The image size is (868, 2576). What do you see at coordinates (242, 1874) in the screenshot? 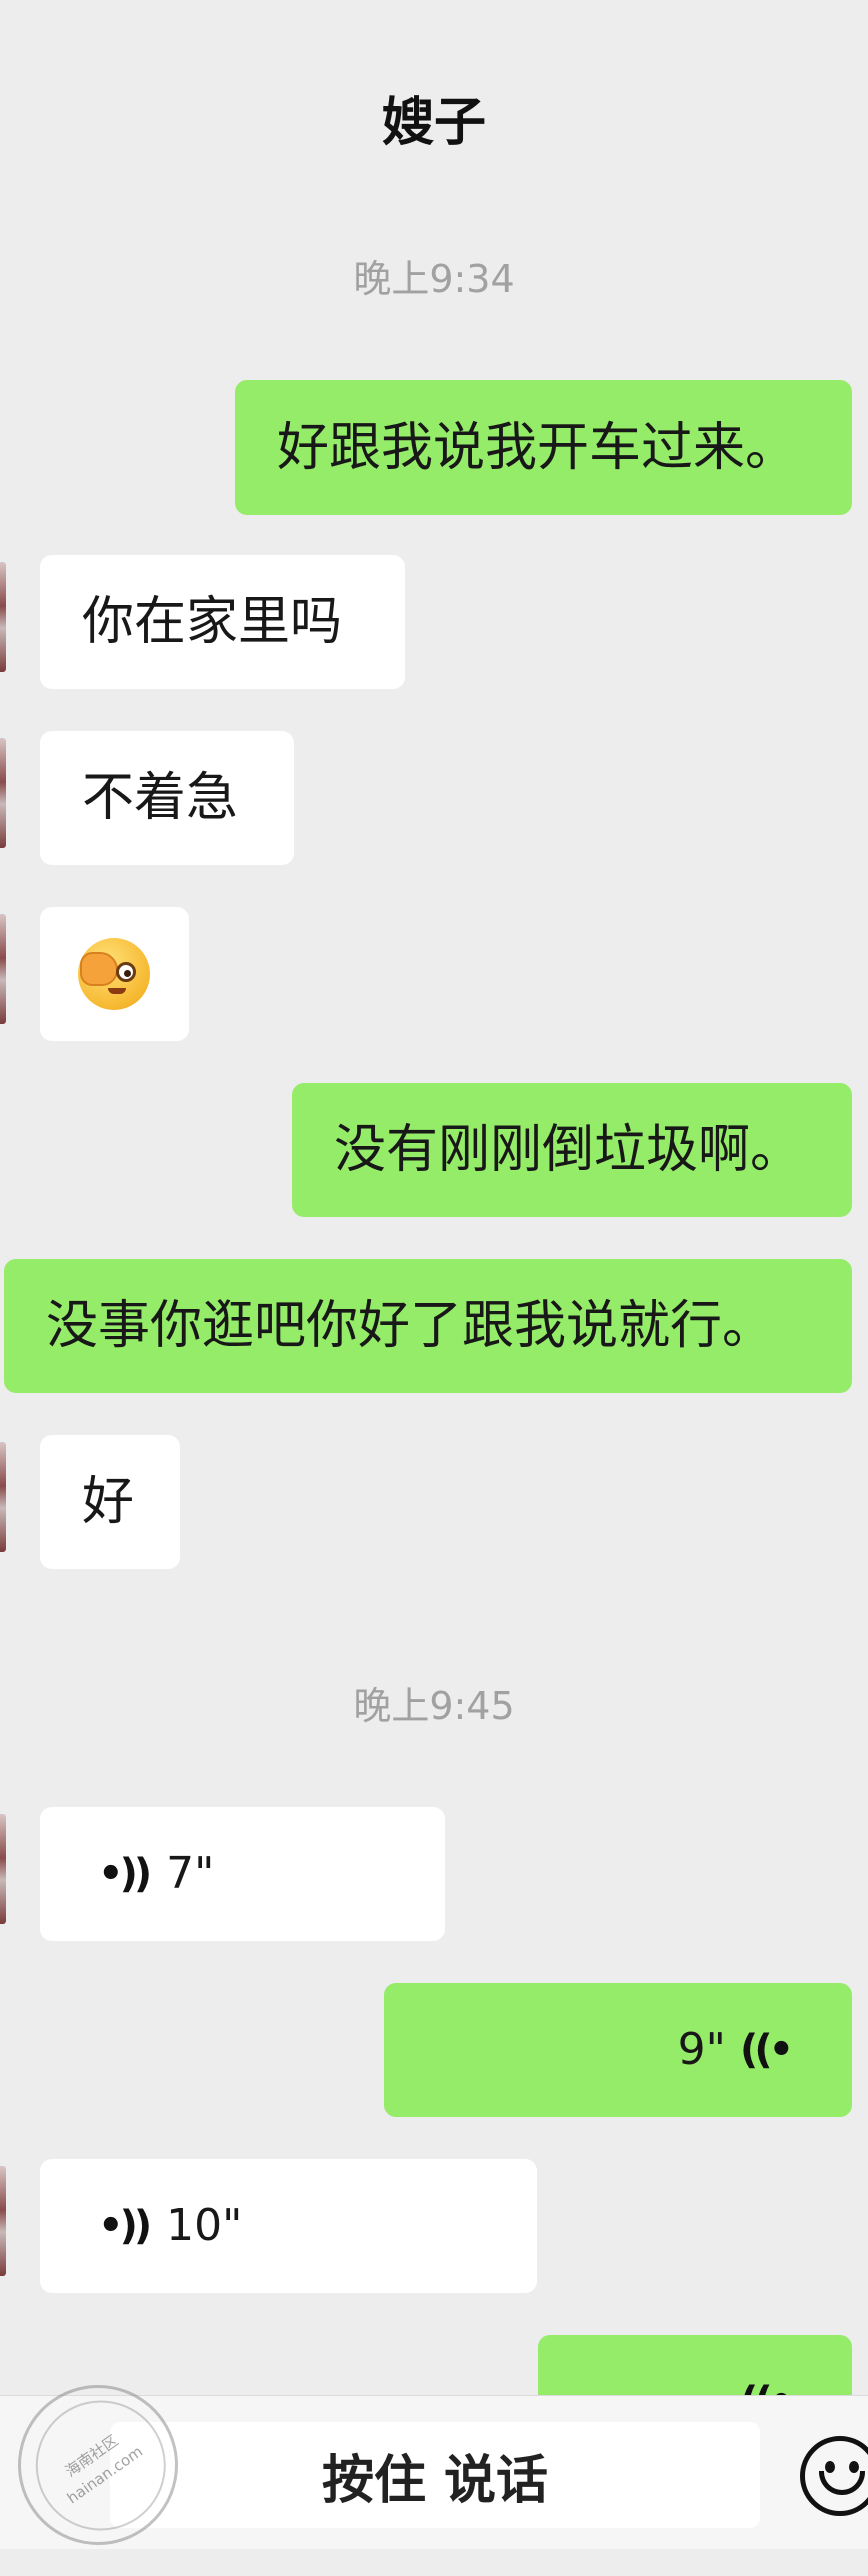
I see `incoming-voice-message: •)) 7"` at bounding box center [242, 1874].